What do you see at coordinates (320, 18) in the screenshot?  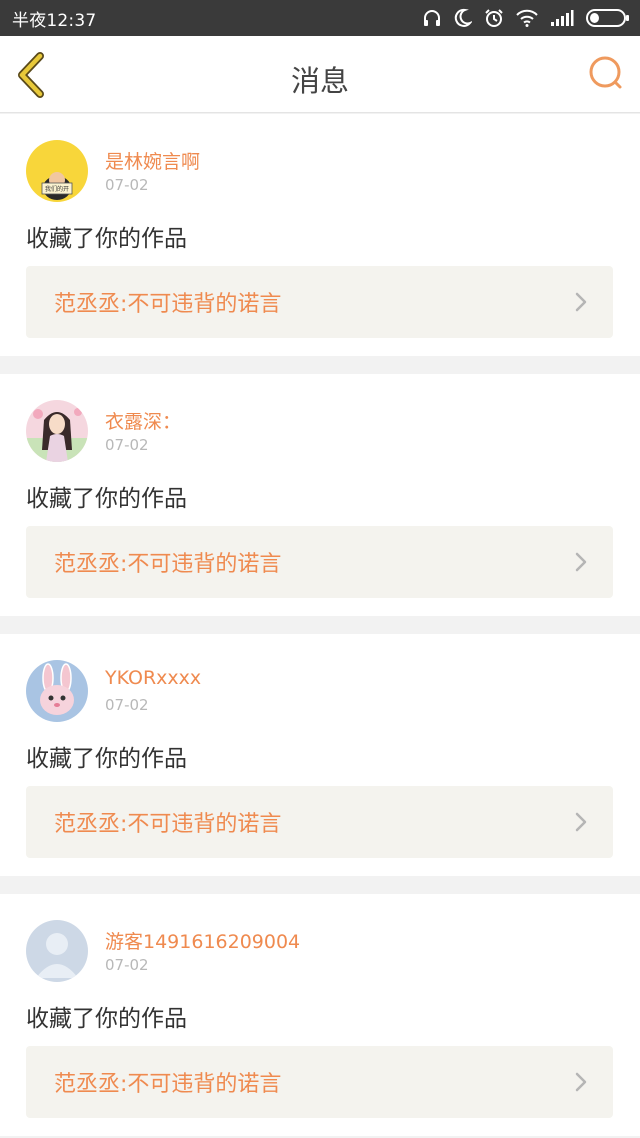 I see `status-bar: 半夜12:37` at bounding box center [320, 18].